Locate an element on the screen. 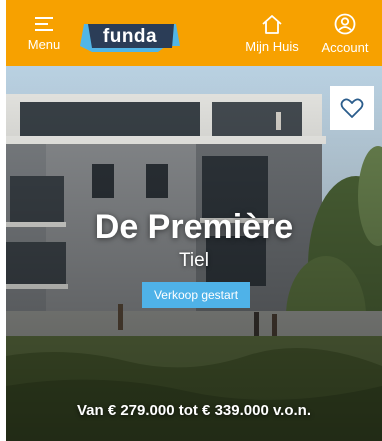  house-icon is located at coordinates (272, 24).